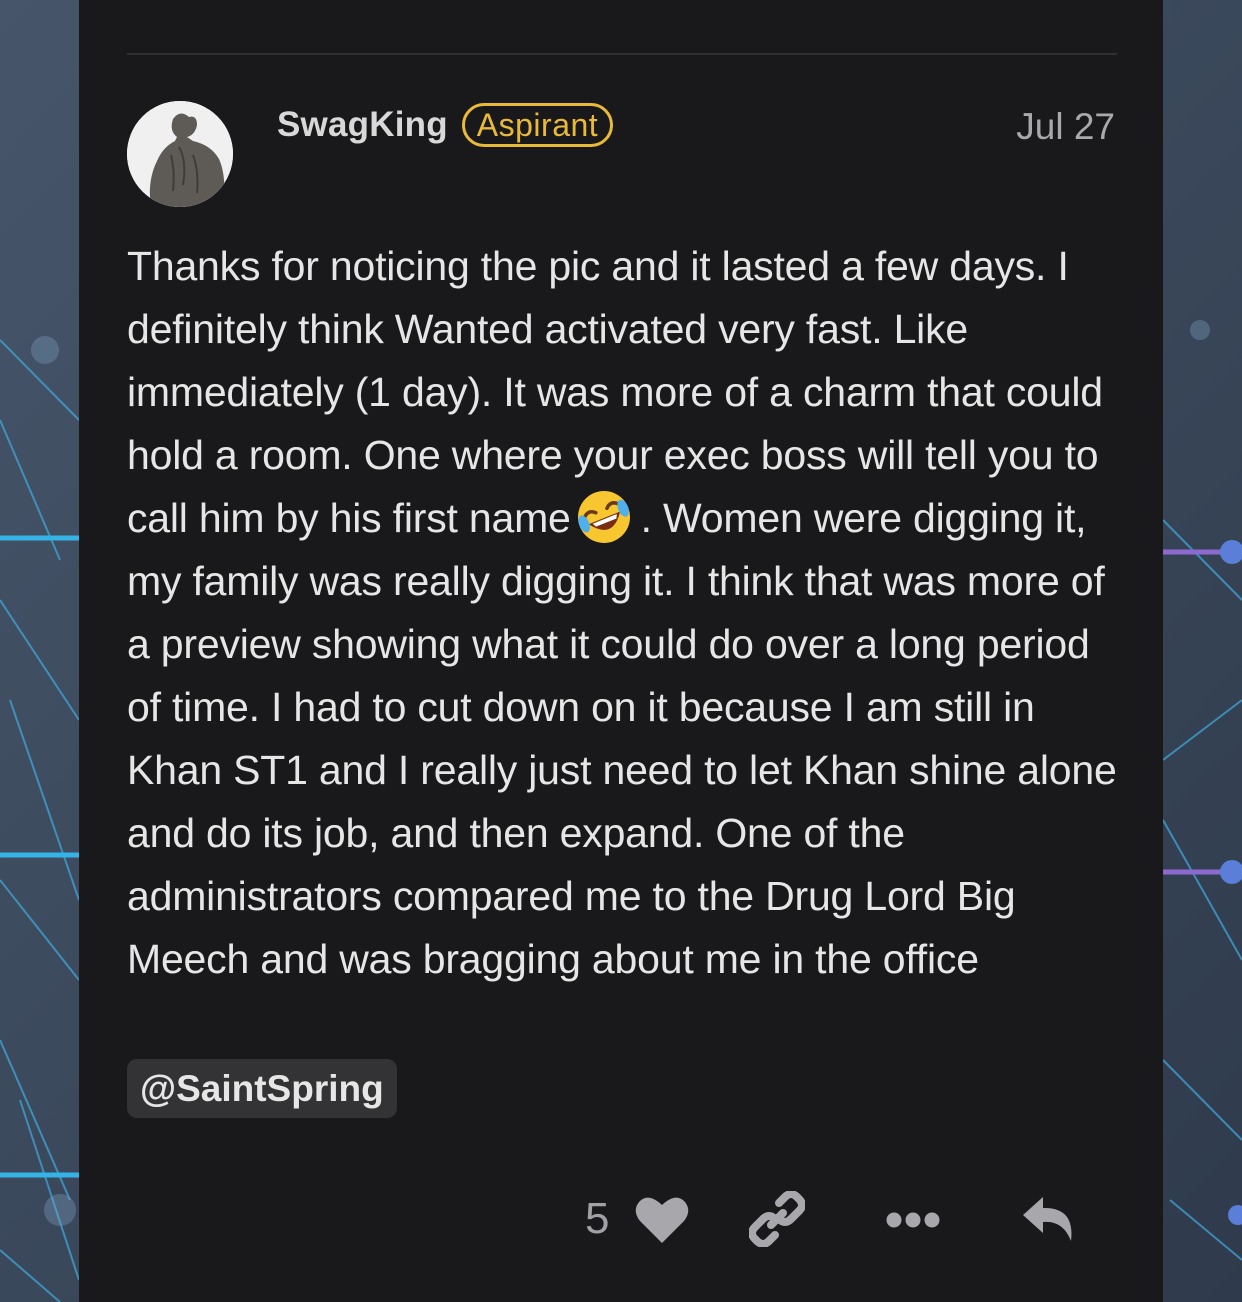 The height and width of the screenshot is (1302, 1242). I want to click on user-mention: @SaintSpring, so click(262, 1088).